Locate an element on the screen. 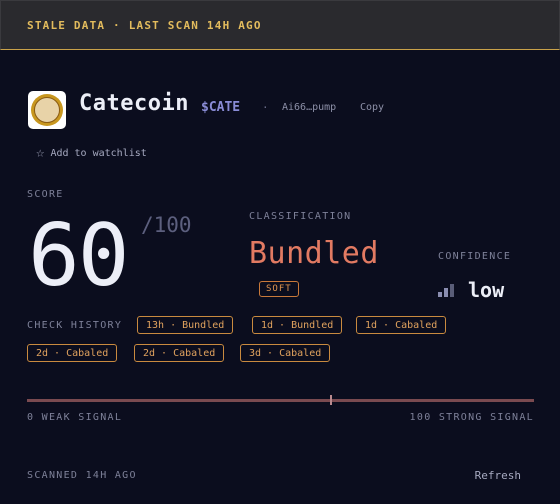  check-history-label: CHECK HISTORY is located at coordinates (75, 325).